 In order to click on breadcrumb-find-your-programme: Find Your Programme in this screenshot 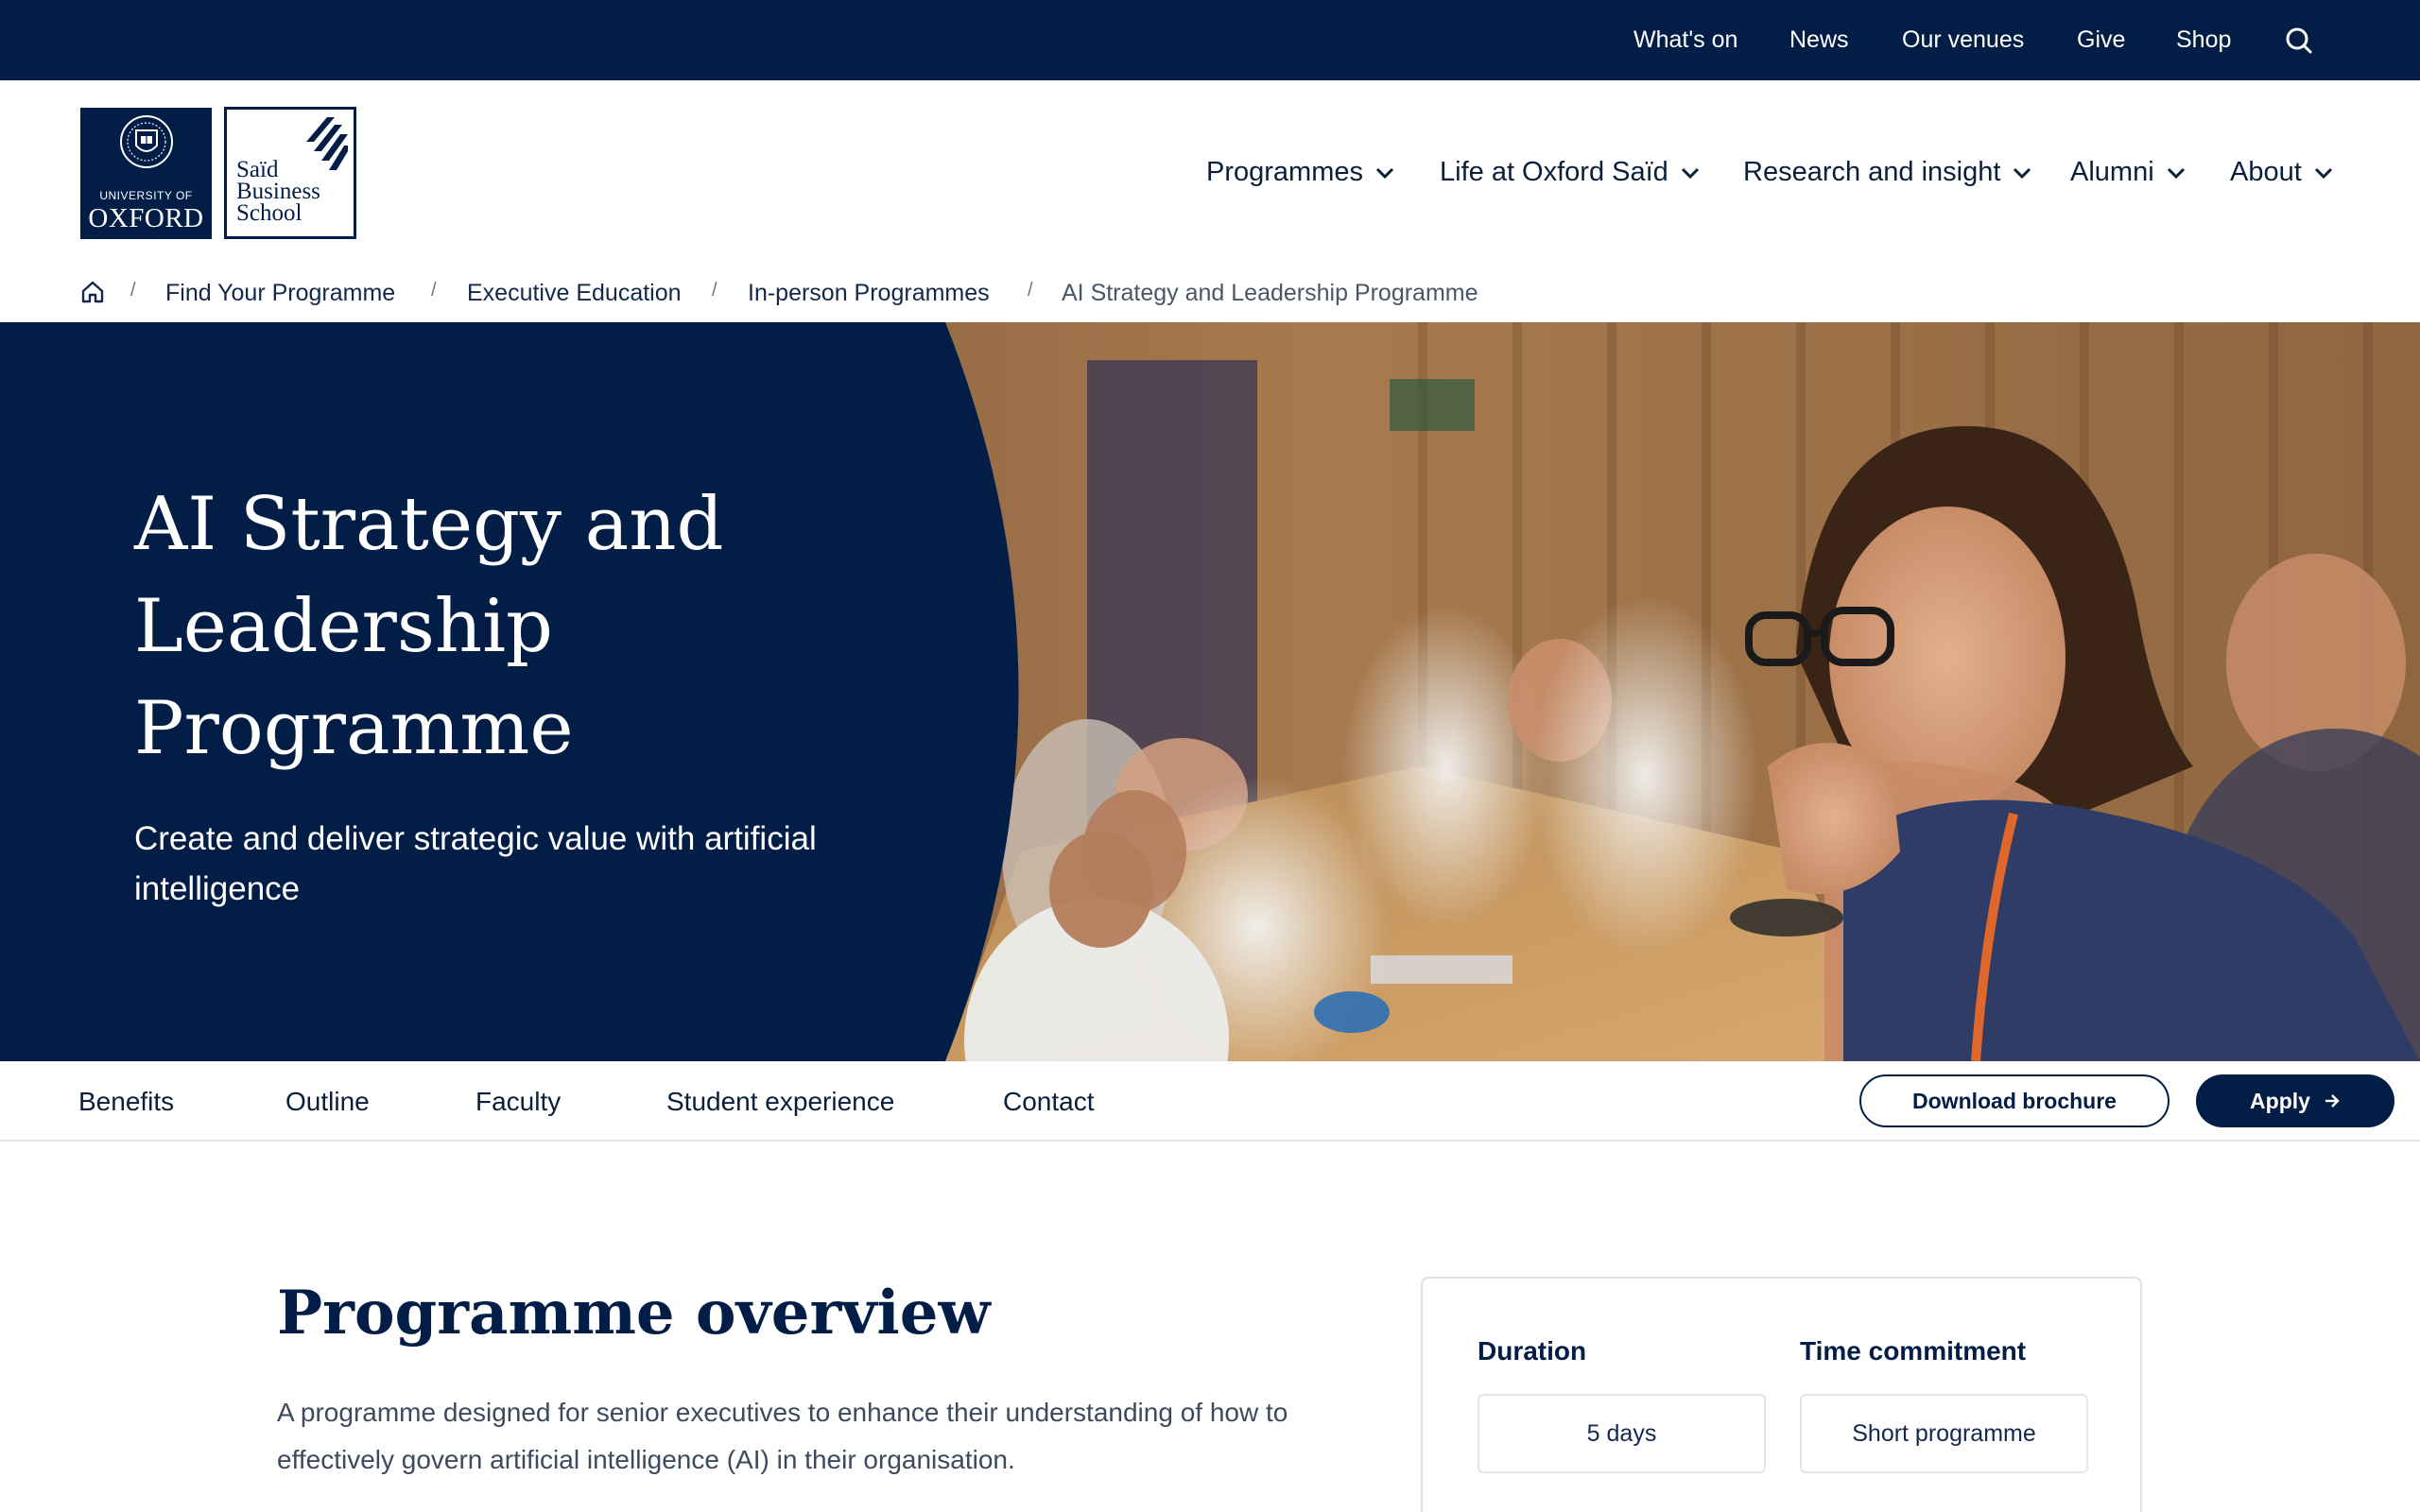, I will do `click(280, 293)`.